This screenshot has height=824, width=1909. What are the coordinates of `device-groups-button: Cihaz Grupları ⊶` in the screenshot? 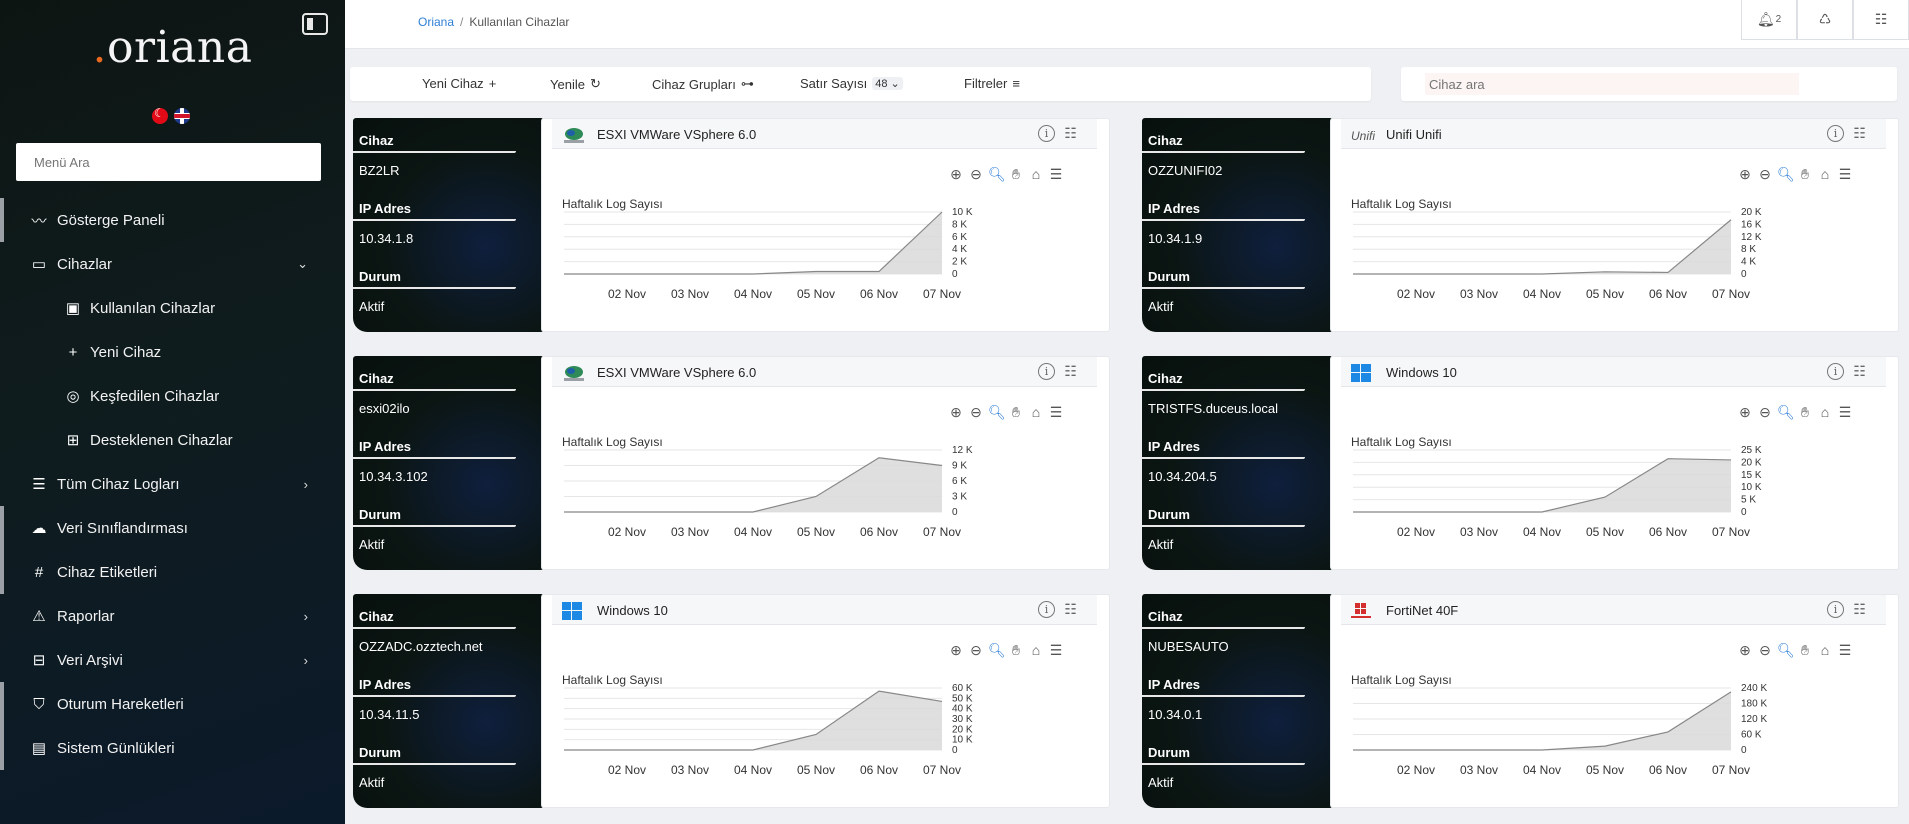 It's located at (703, 84).